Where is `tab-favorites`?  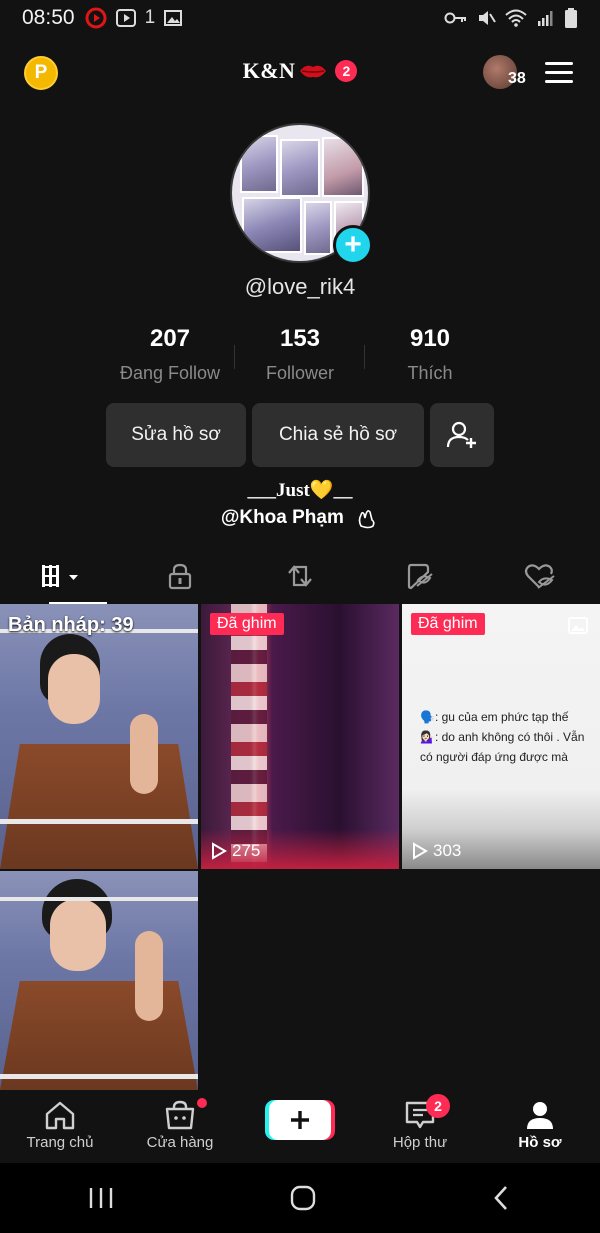
tab-favorites is located at coordinates (420, 576).